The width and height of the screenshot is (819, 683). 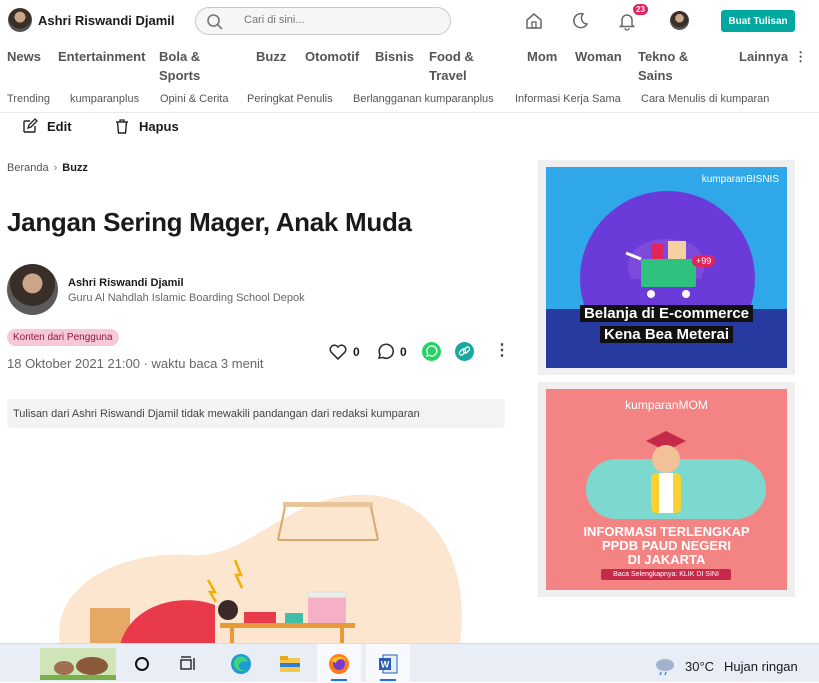 I want to click on nav-news: News, so click(x=24, y=56).